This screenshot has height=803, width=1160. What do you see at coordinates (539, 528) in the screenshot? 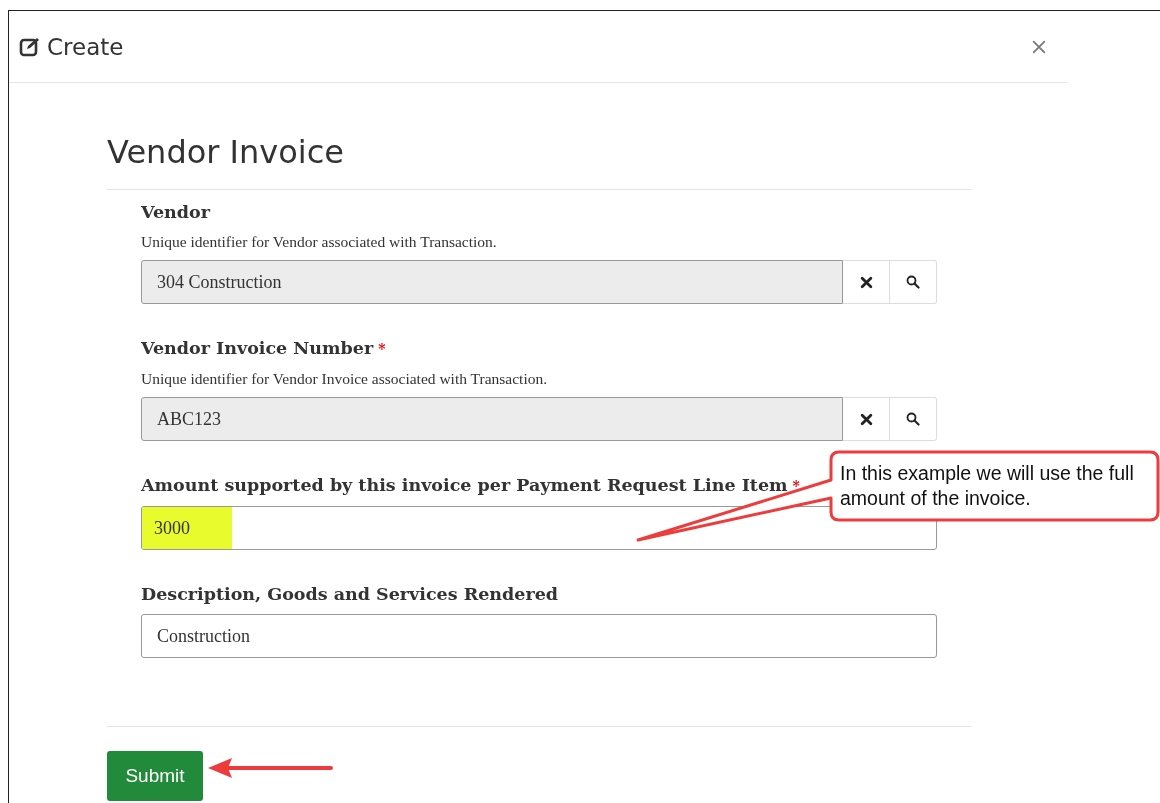
I see `input-field: 3000` at bounding box center [539, 528].